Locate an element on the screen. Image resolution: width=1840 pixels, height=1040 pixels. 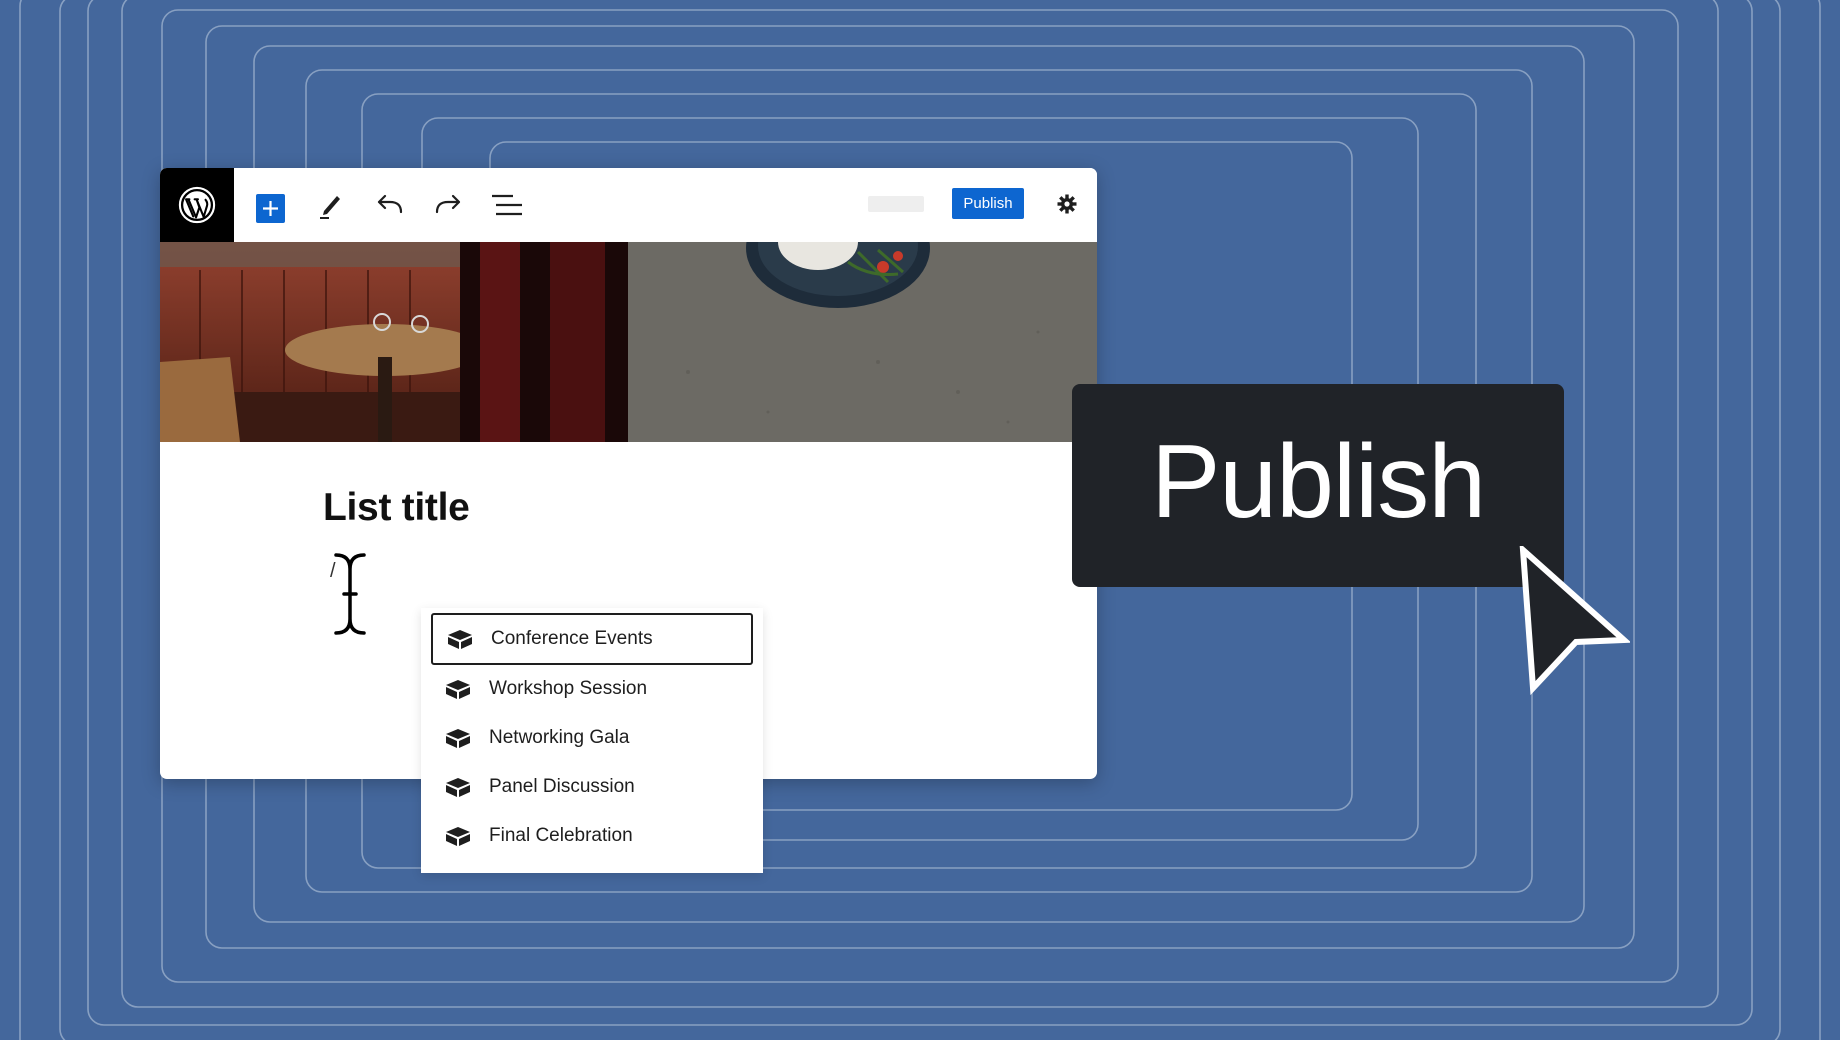
document-overview-button is located at coordinates (507, 205).